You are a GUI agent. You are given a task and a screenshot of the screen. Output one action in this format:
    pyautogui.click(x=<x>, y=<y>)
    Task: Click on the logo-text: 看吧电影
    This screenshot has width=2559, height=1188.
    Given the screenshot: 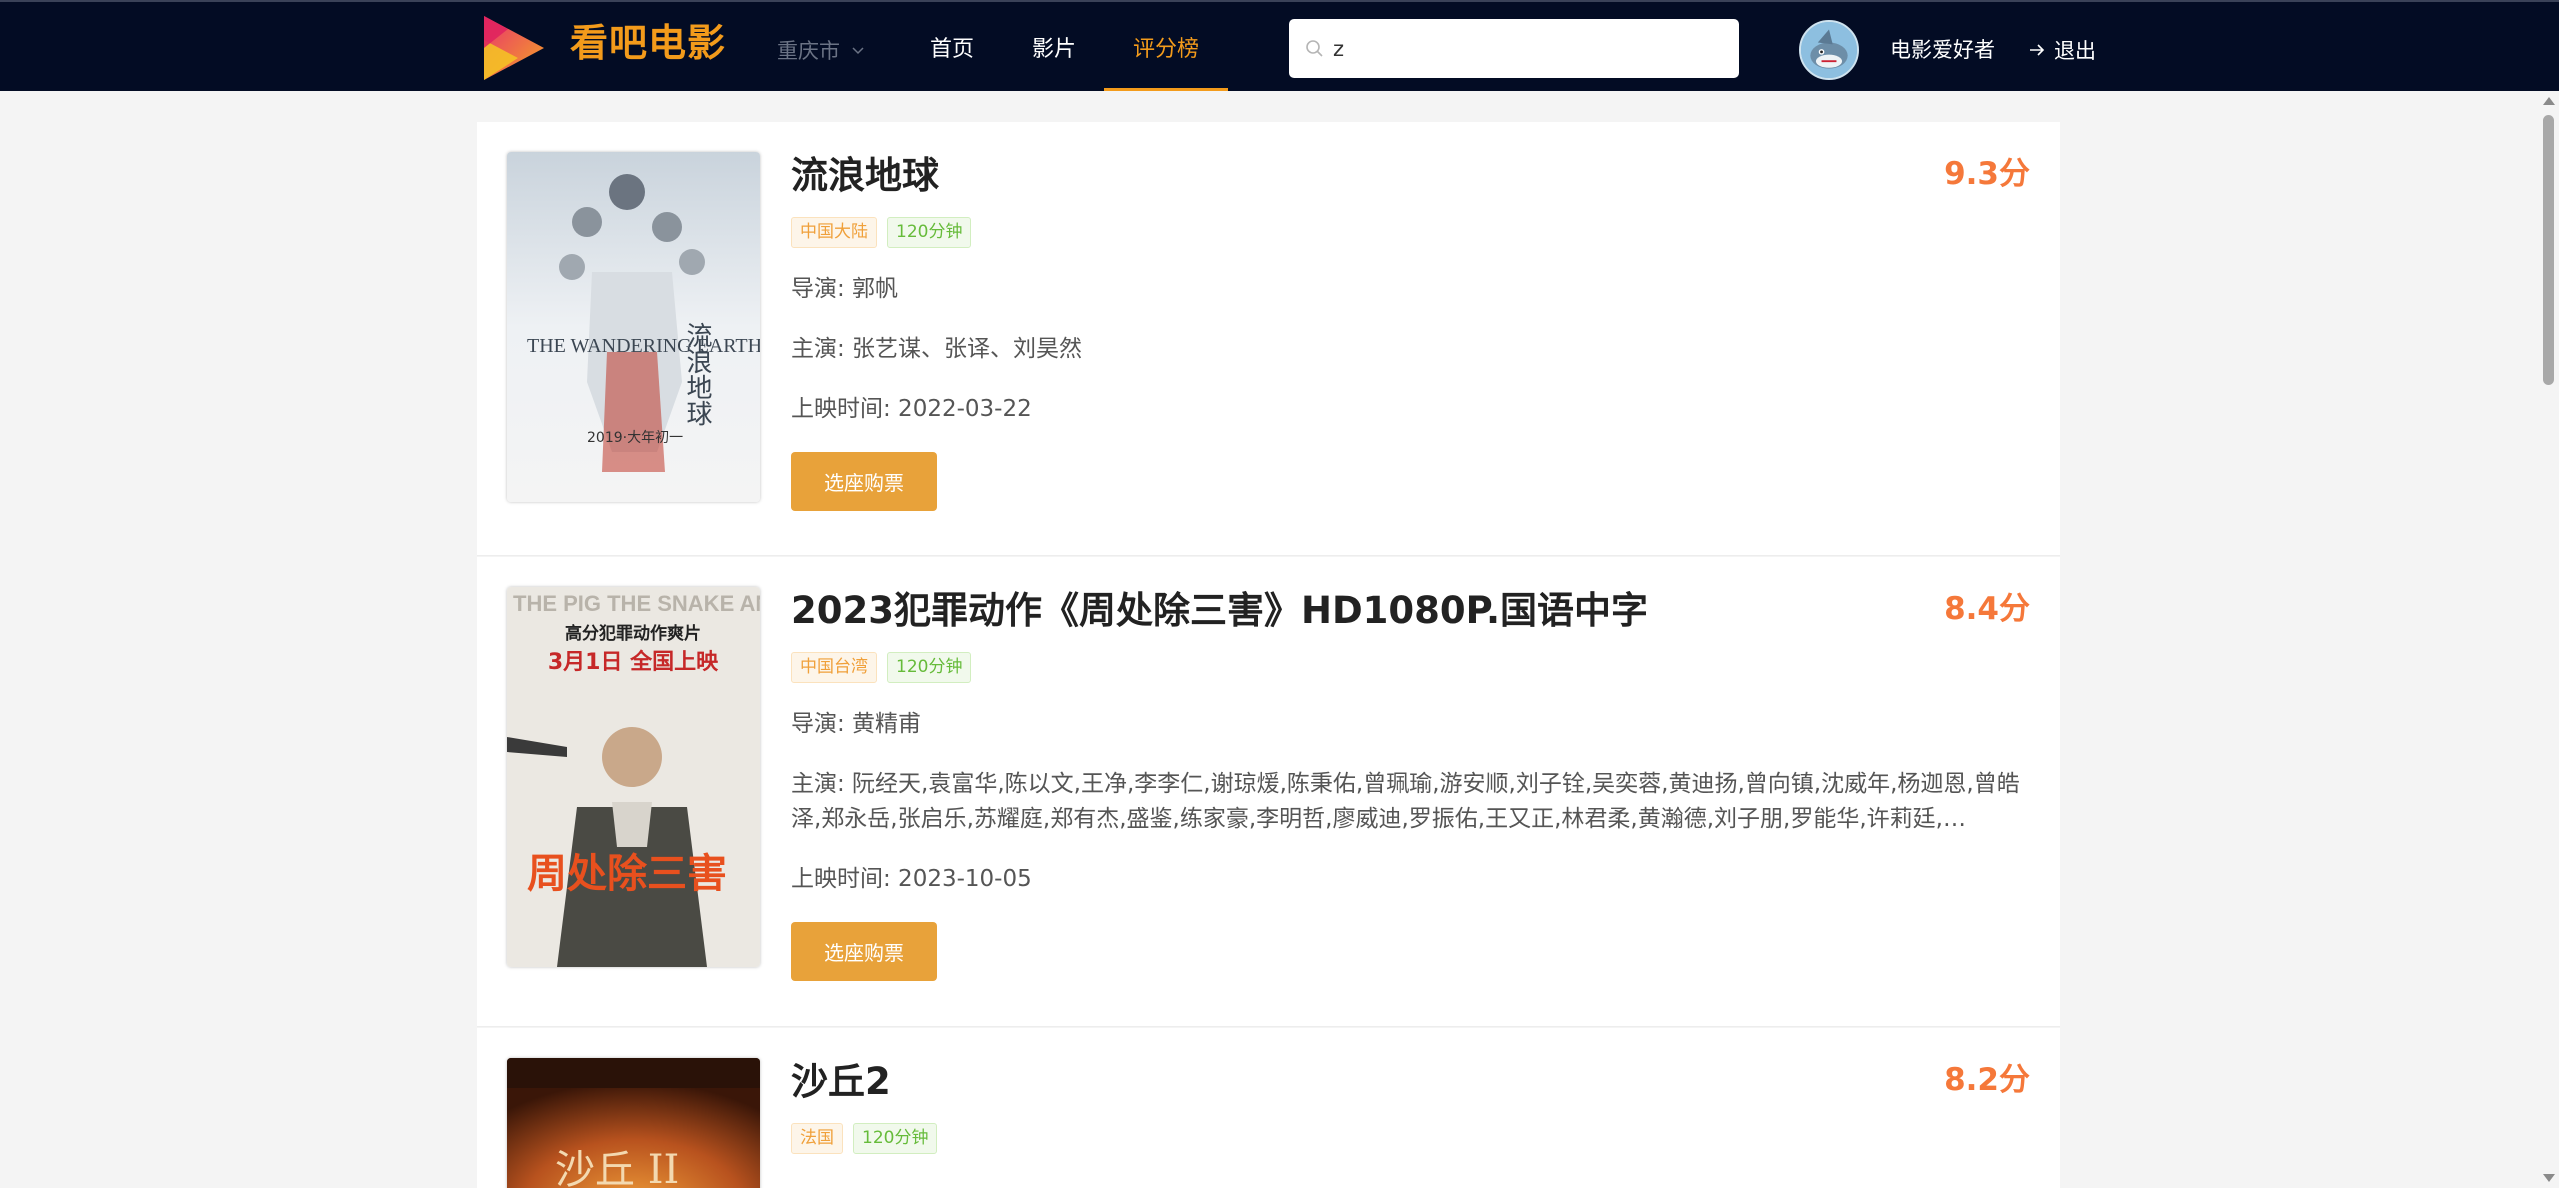 What is the action you would take?
    pyautogui.click(x=648, y=43)
    